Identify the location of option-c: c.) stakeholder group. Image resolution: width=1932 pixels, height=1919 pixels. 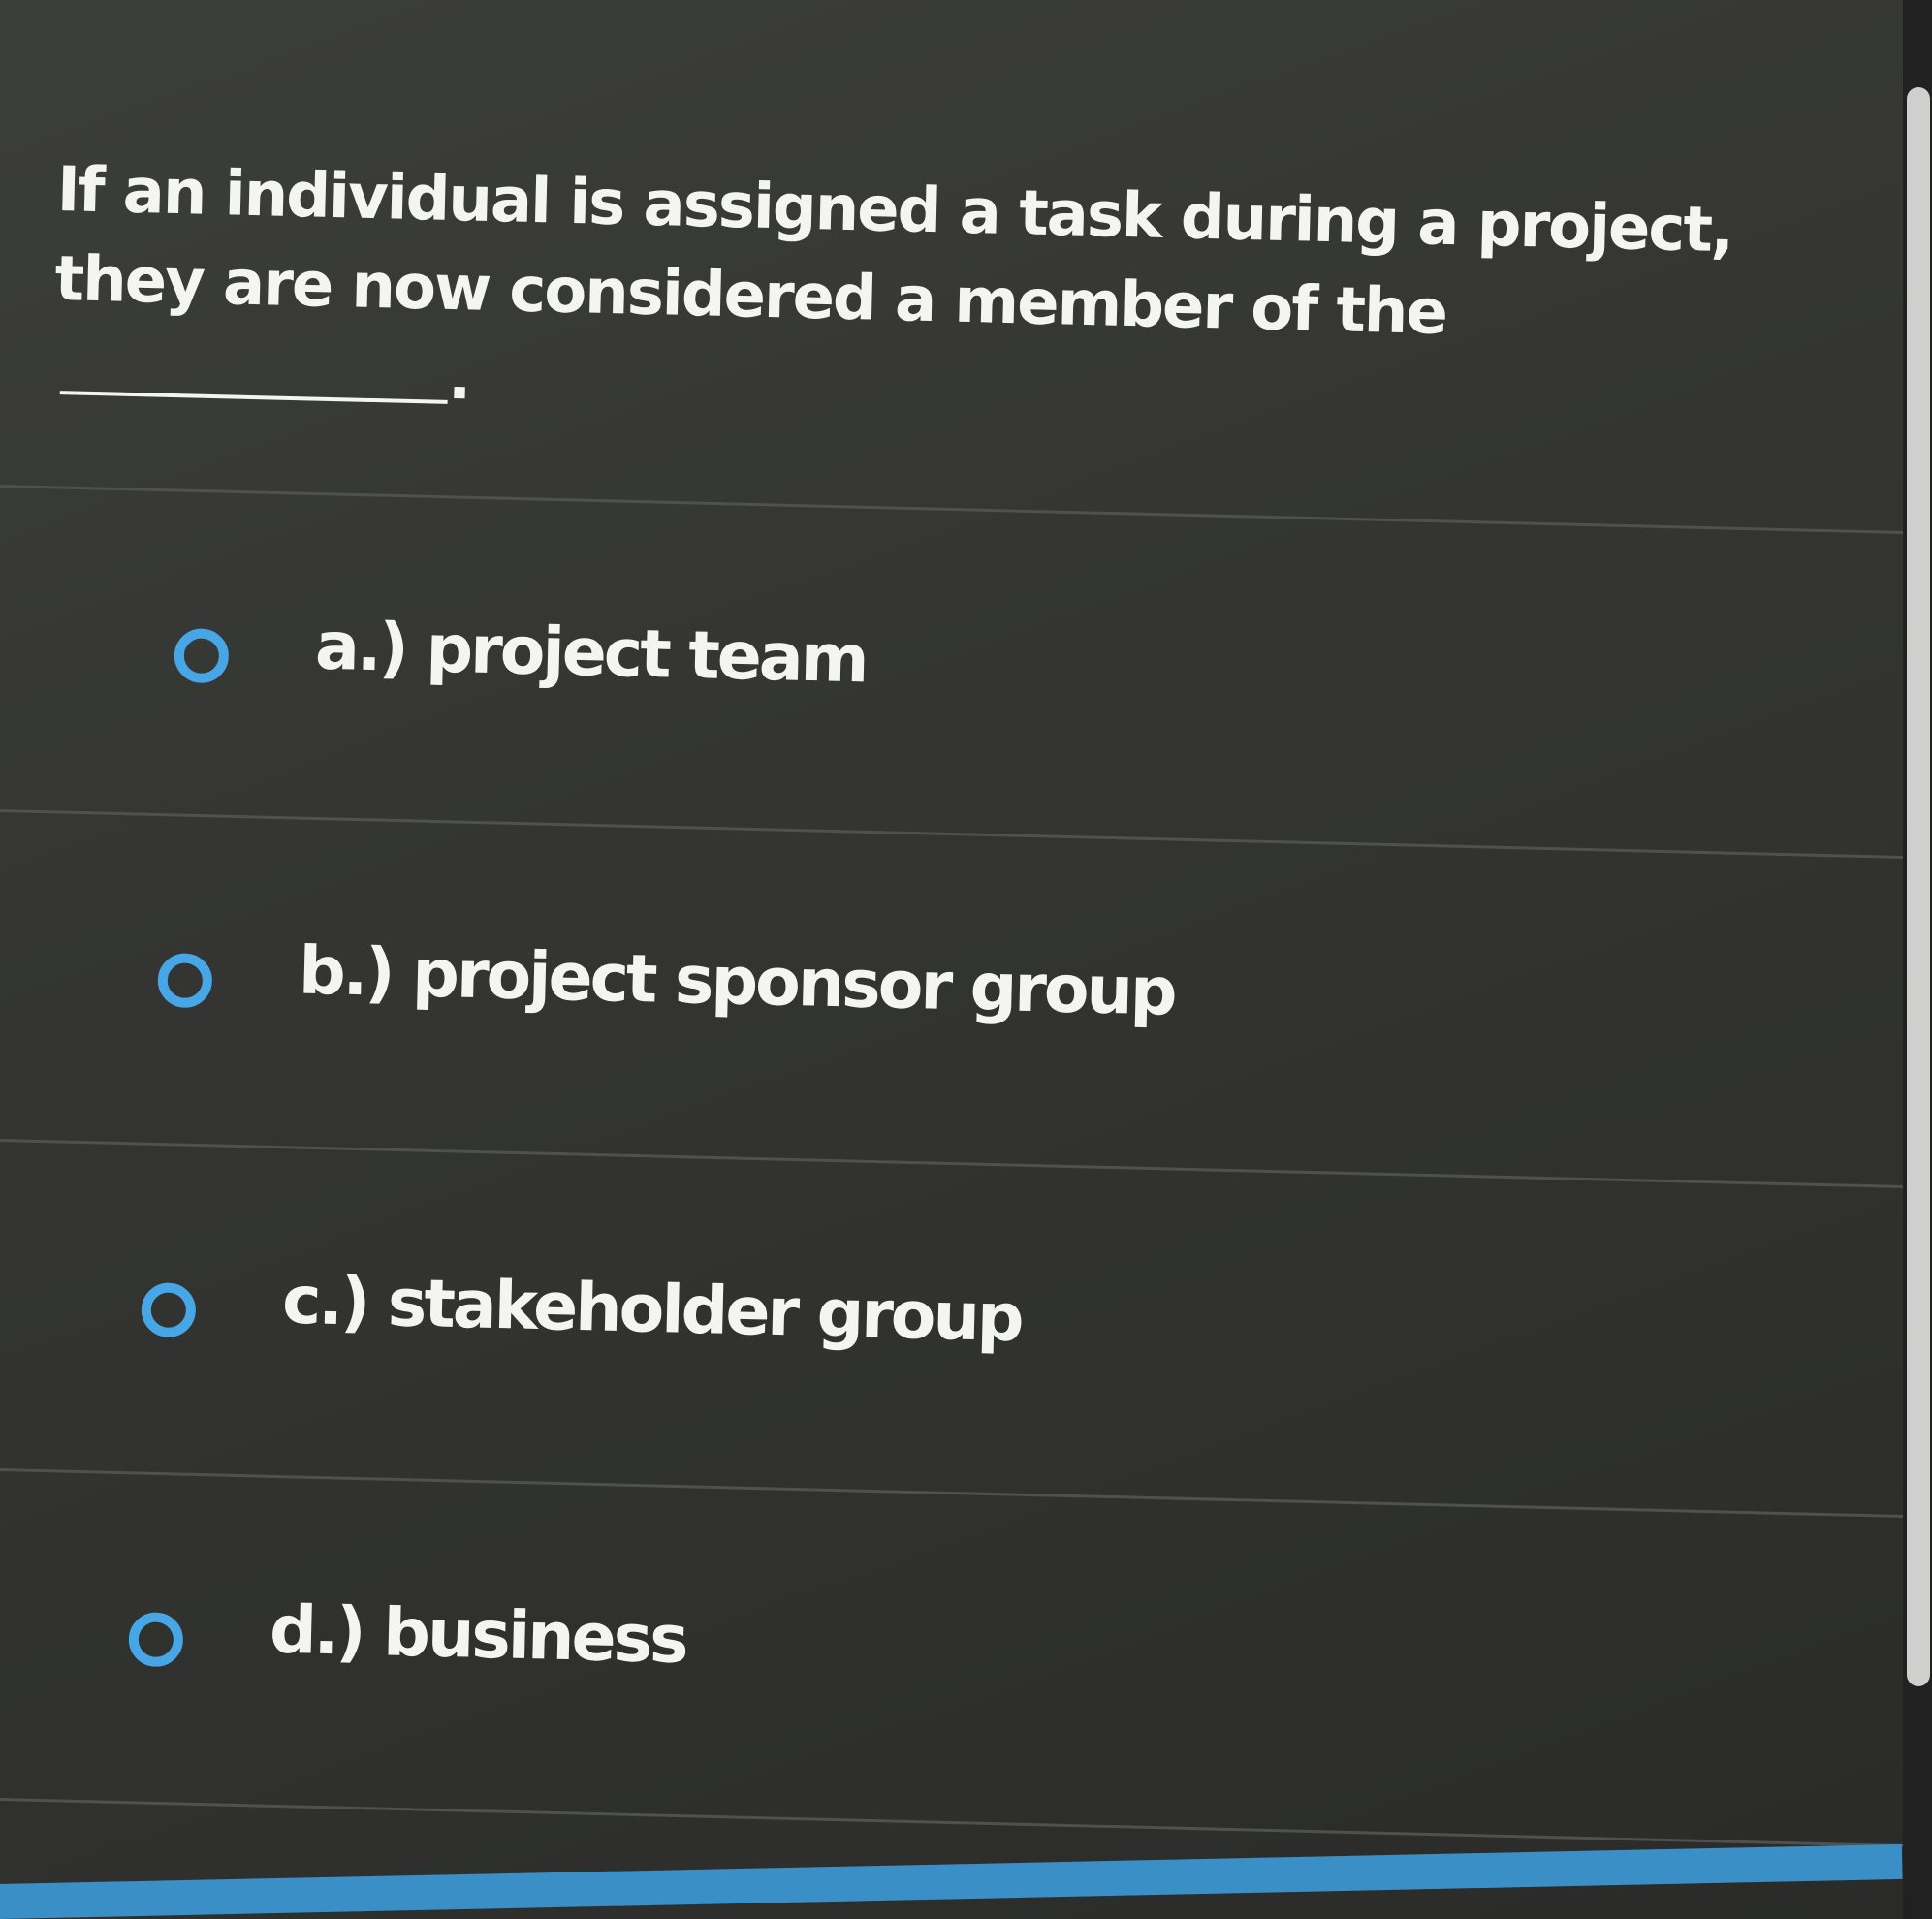
(966, 1323).